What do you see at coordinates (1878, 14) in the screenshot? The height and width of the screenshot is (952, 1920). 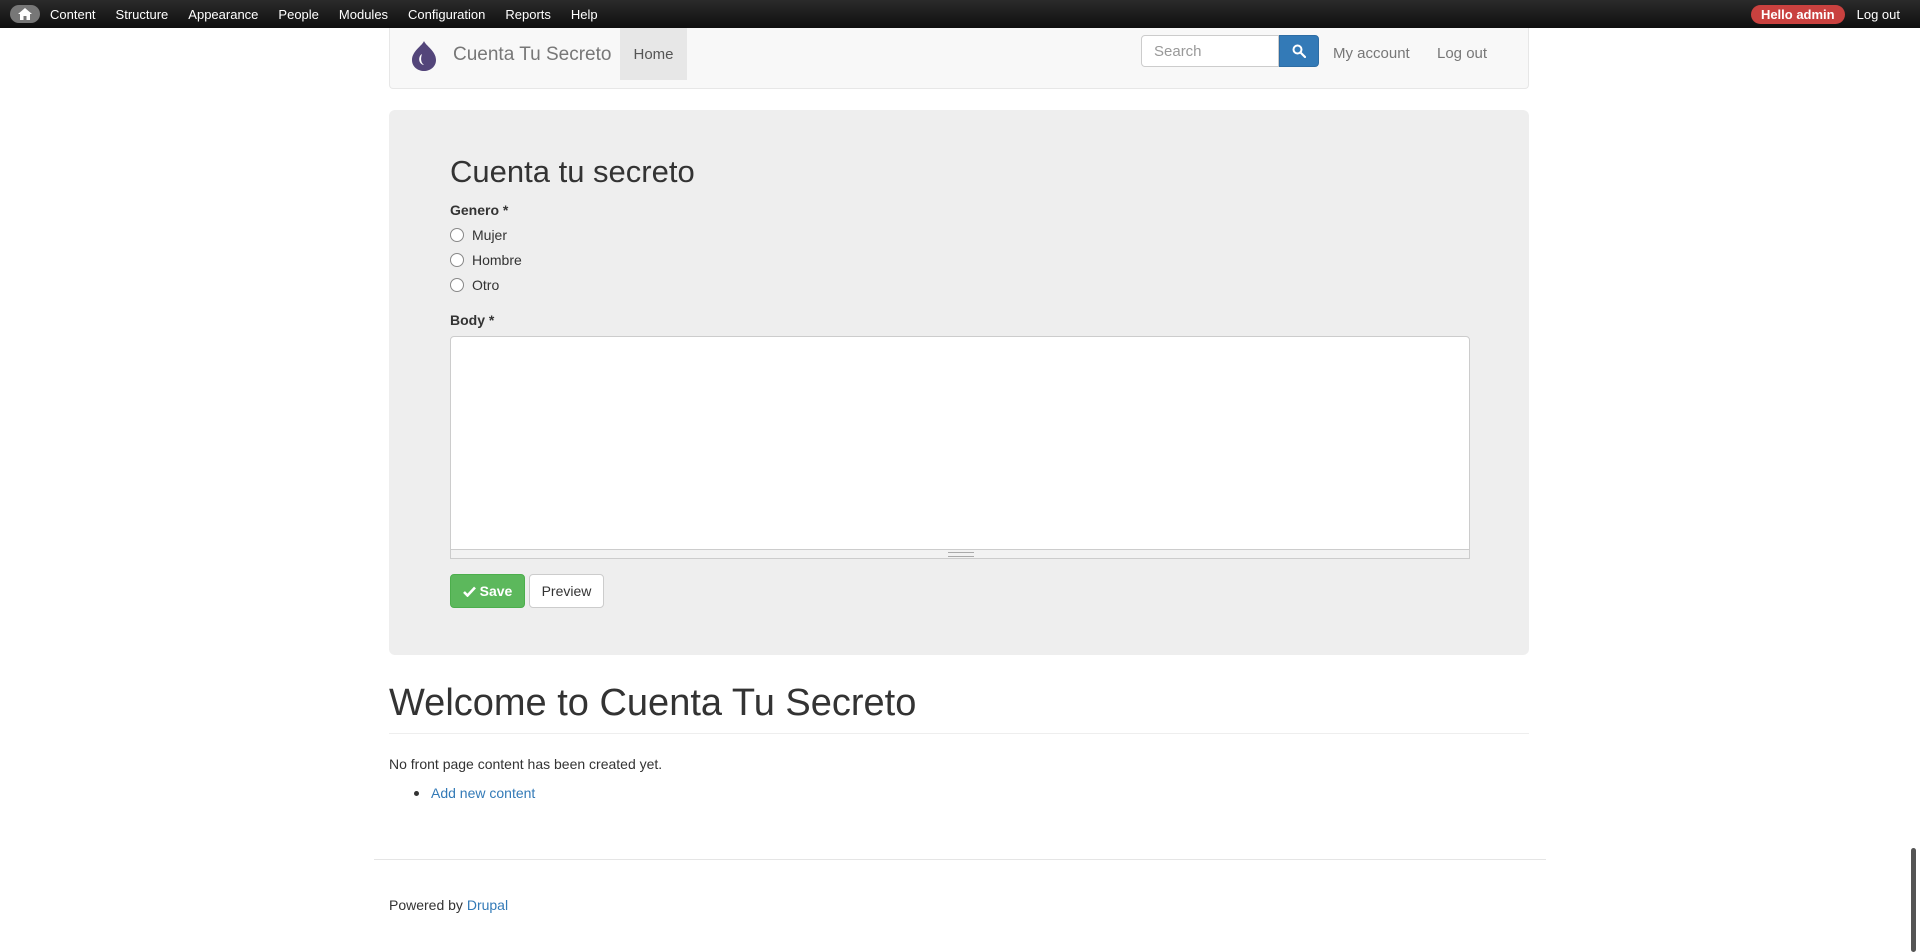 I see `admin-logout-link: Log out` at bounding box center [1878, 14].